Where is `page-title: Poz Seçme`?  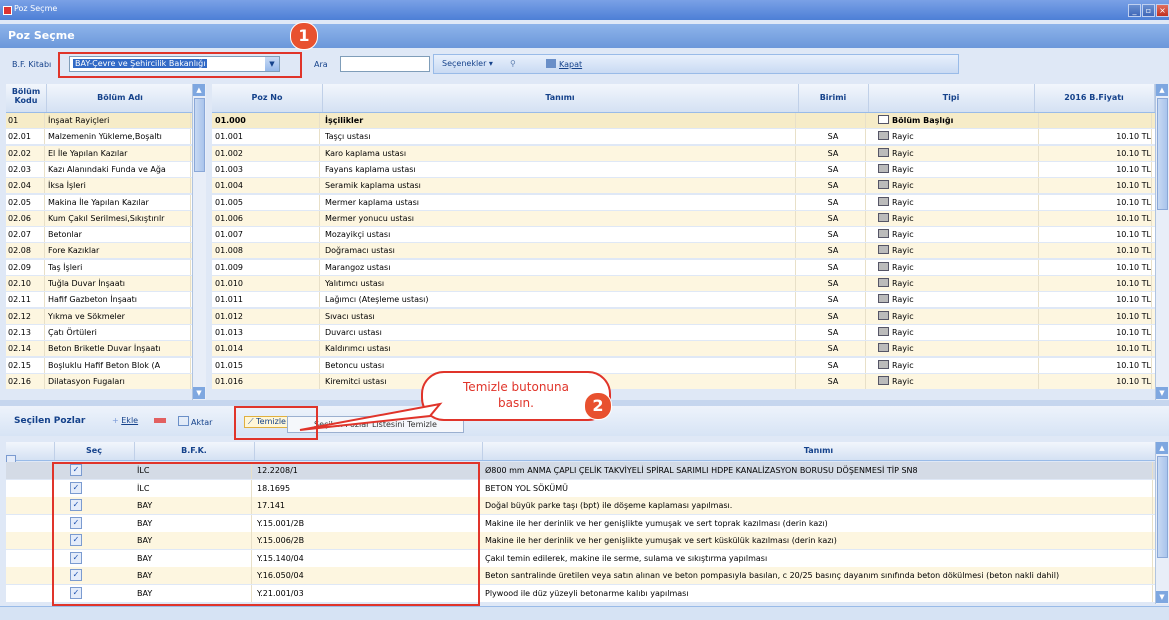
page-title: Poz Seçme is located at coordinates (41, 35).